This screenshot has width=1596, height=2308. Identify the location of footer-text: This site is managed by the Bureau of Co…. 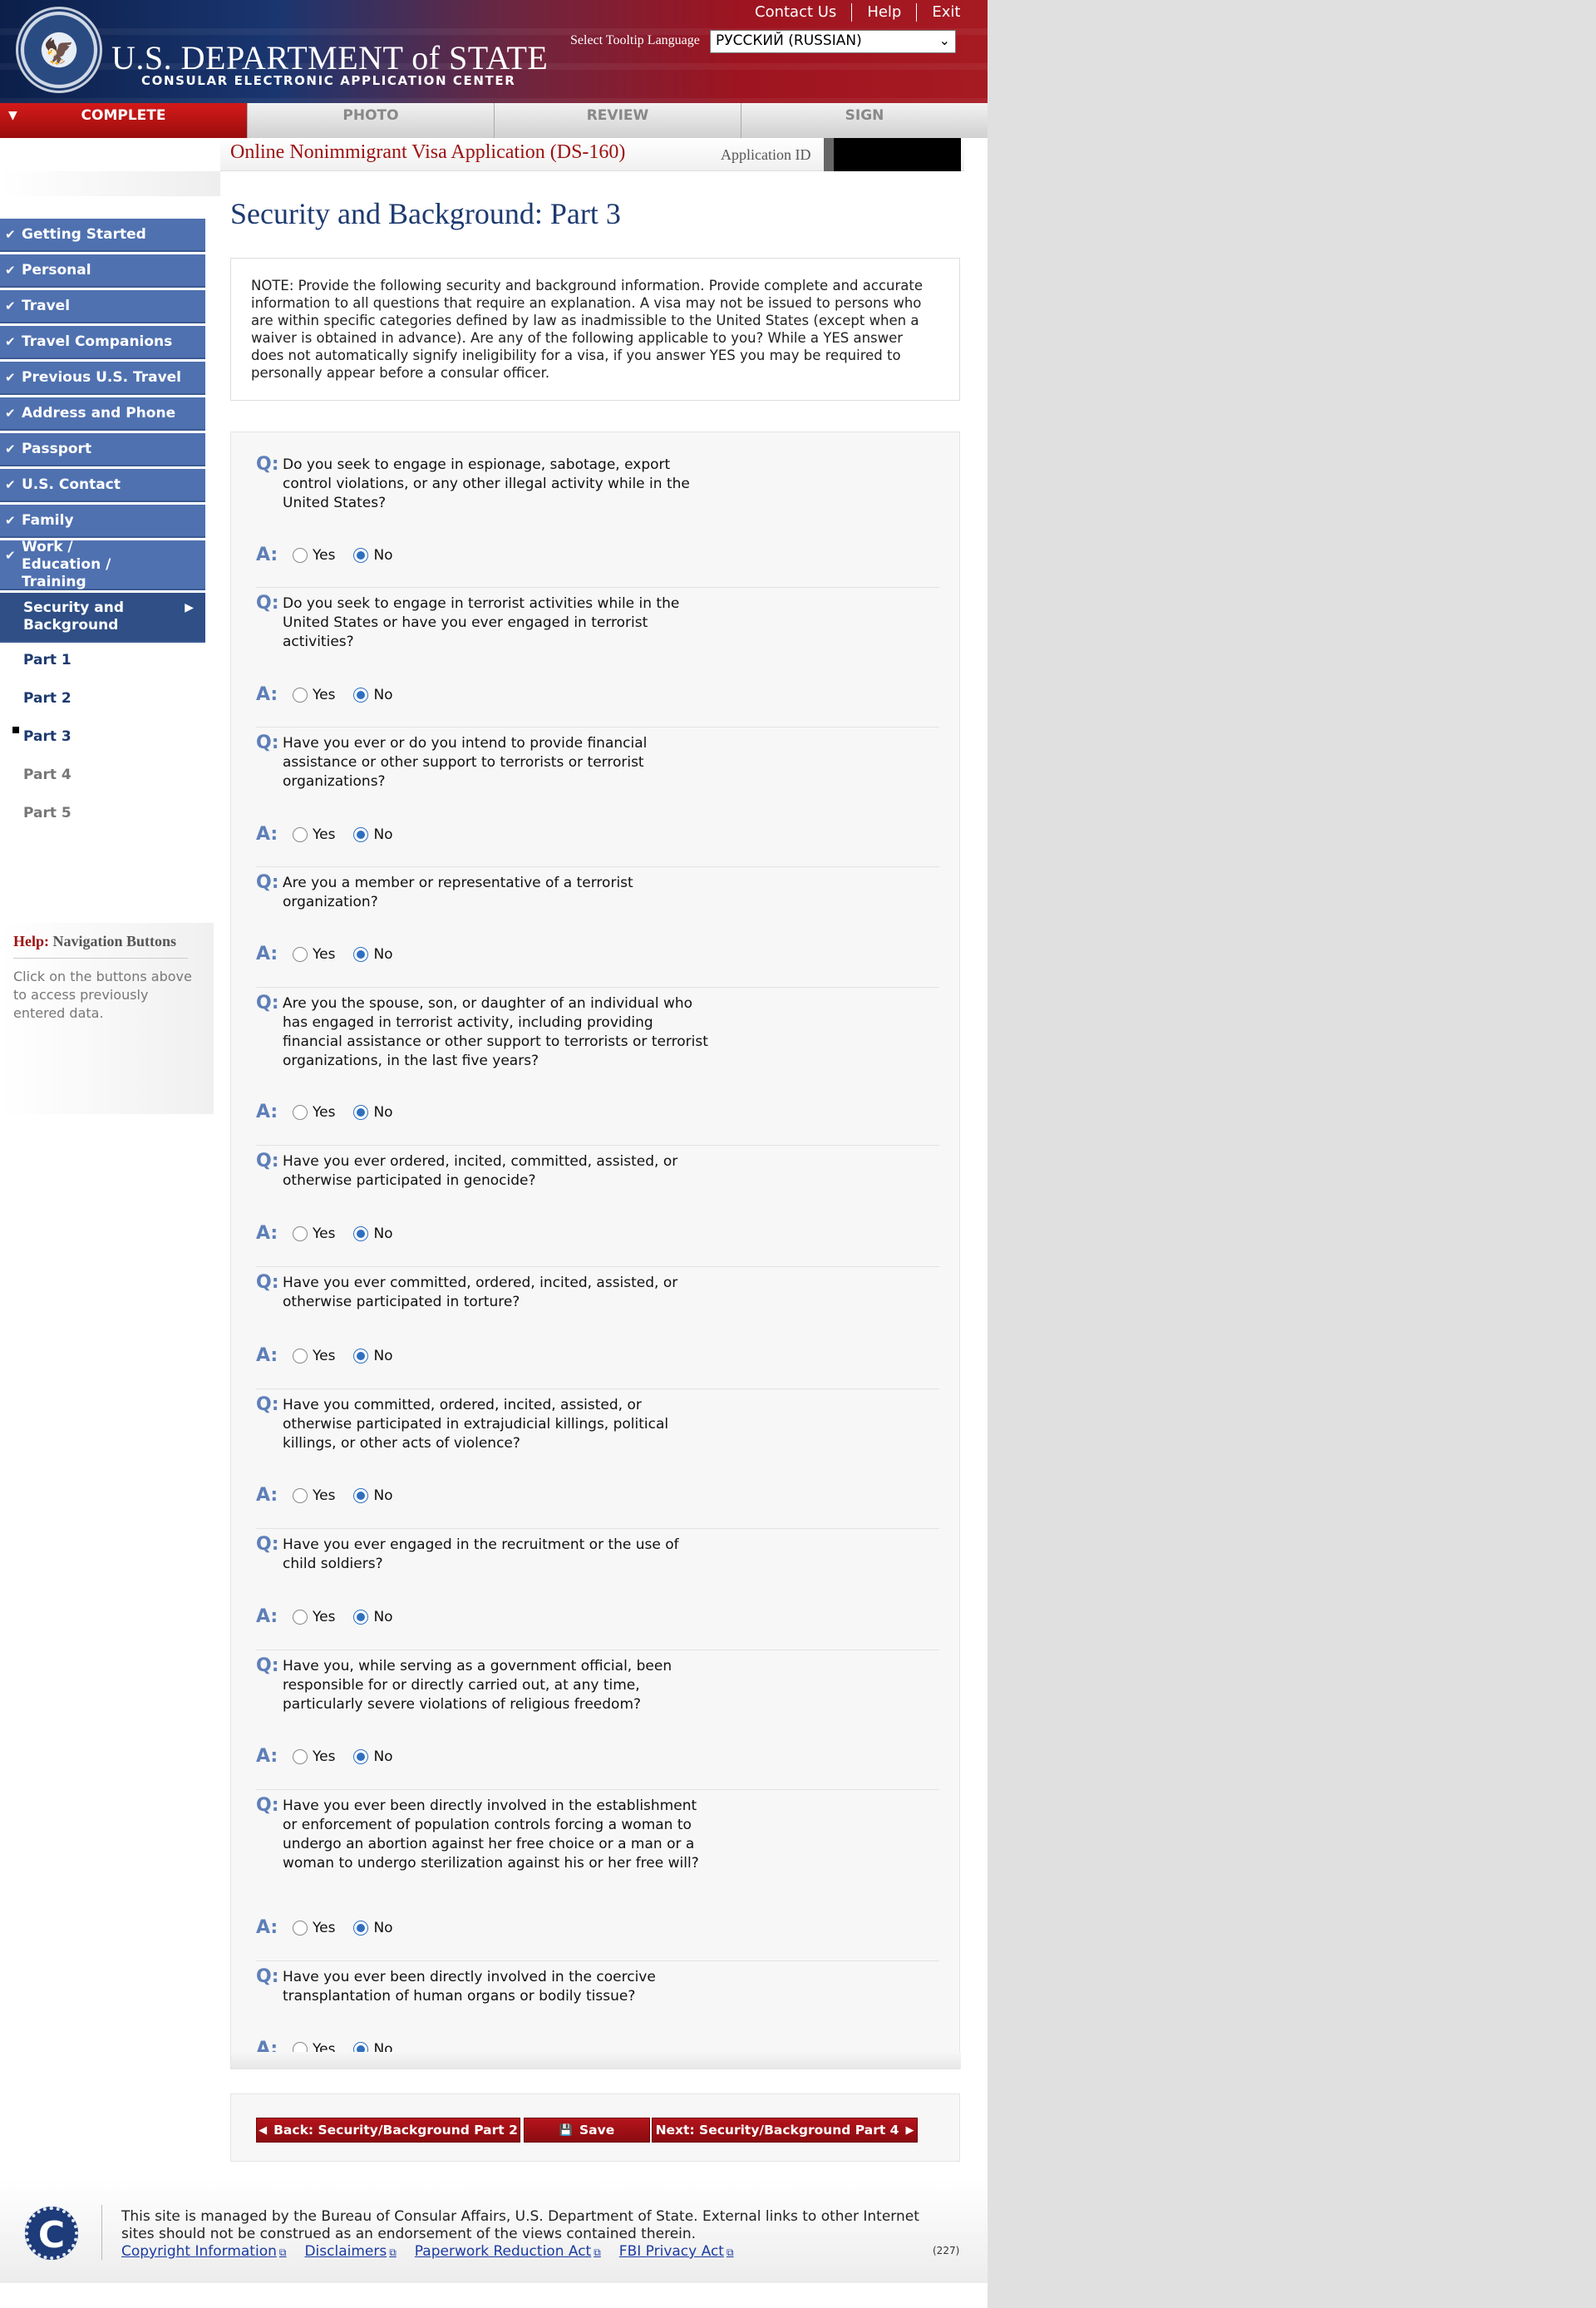
(520, 2225).